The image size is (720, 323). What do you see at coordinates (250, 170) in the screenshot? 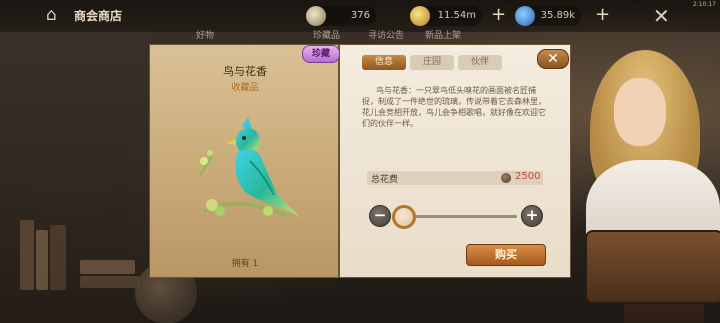
I see `kingfisher-bird-icon` at bounding box center [250, 170].